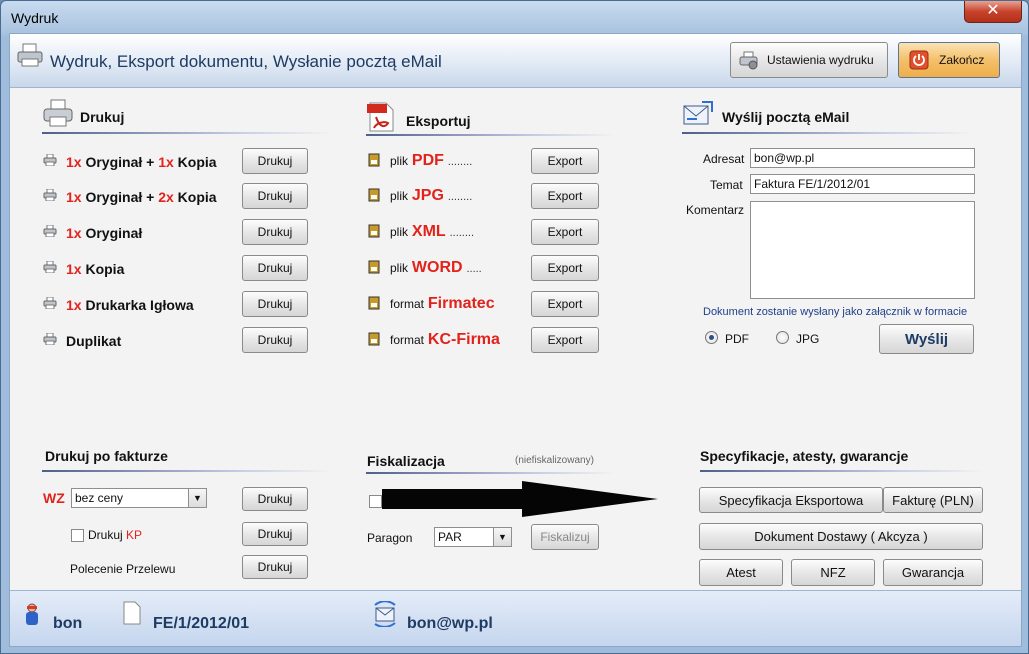 Image resolution: width=1029 pixels, height=654 pixels. I want to click on delivery-doc-label: Dokument Dostawy ( Akcyza ), so click(841, 536).